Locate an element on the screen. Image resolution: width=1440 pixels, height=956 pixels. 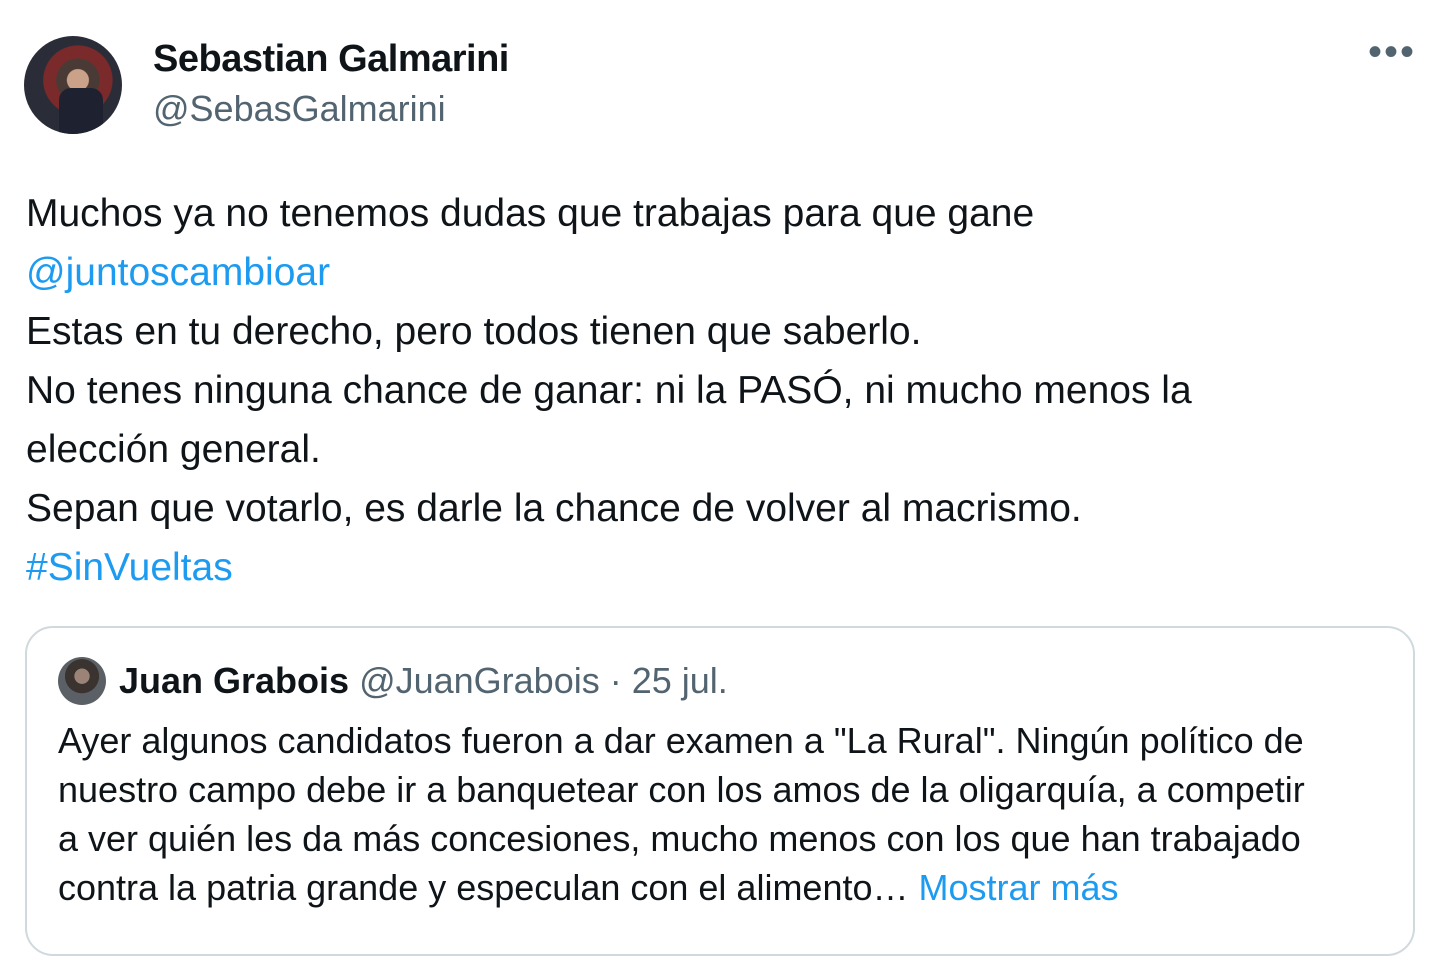
show-more-link: Mostrar más is located at coordinates (1019, 887).